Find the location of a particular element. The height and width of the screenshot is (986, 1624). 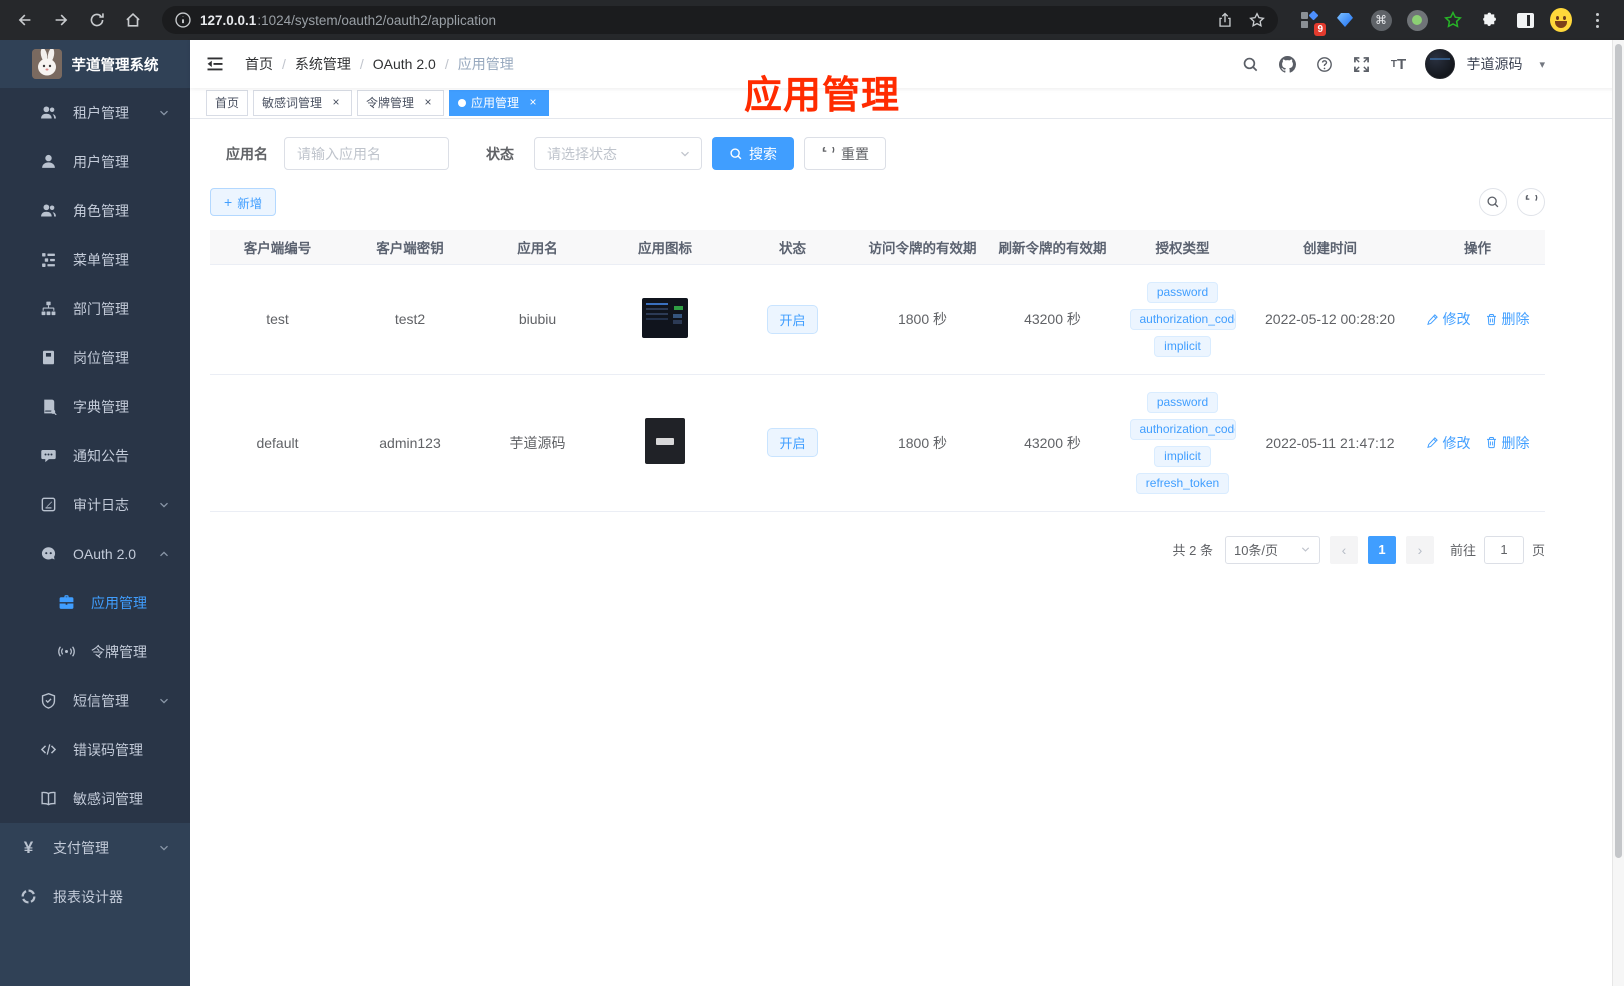

sidebar-item-menu: 菜单管理 is located at coordinates (95, 259).